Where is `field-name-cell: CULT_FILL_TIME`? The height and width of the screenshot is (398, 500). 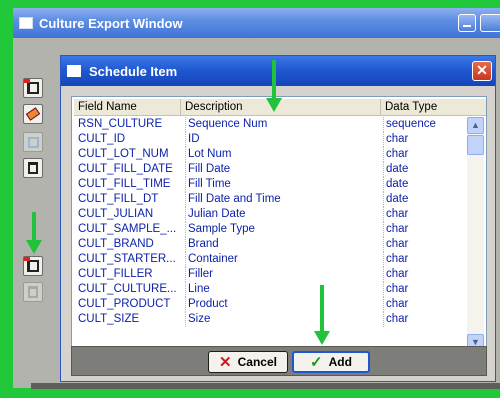
field-name-cell: CULT_FILL_TIME is located at coordinates (124, 184).